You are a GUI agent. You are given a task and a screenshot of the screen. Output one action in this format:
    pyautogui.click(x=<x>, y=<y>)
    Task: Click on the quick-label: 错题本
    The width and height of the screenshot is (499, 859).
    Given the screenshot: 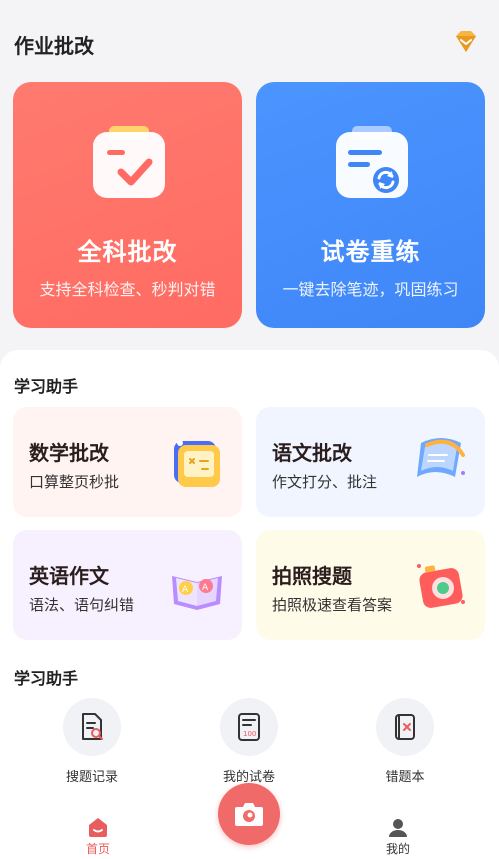 What is the action you would take?
    pyautogui.click(x=405, y=777)
    